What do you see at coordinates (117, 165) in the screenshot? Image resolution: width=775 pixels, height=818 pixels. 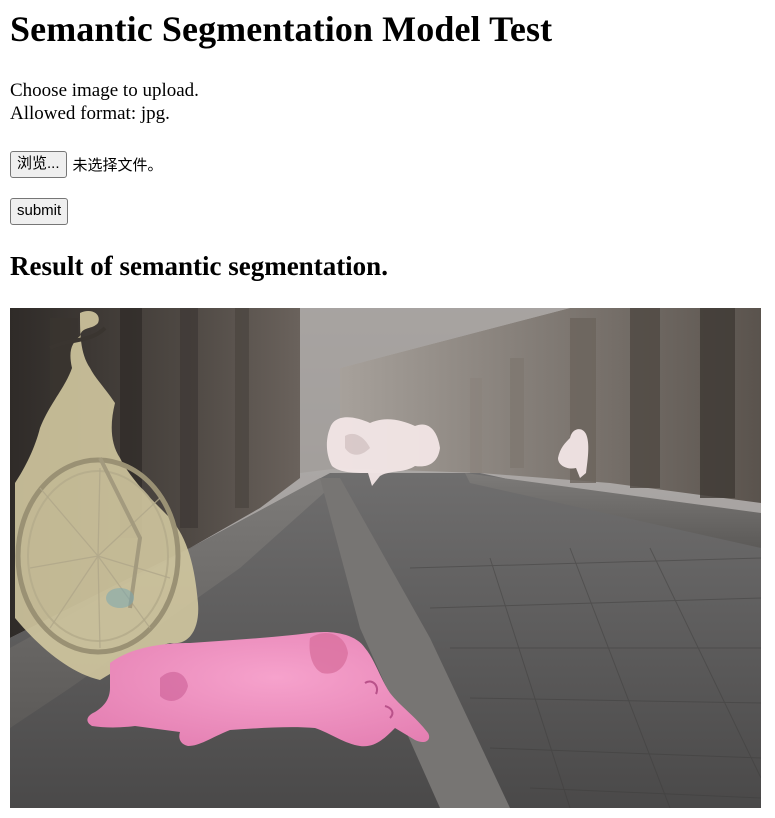 I see `file-status-label: 未选择文件。` at bounding box center [117, 165].